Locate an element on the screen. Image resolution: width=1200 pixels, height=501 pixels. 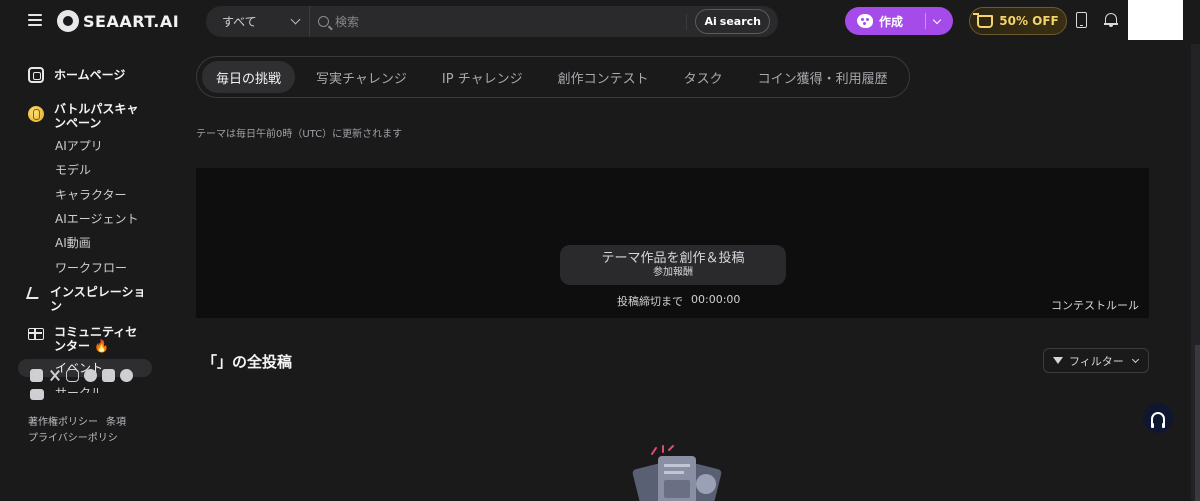
sidebar-item-inspiration: インスピレーション is located at coordinates (87, 299).